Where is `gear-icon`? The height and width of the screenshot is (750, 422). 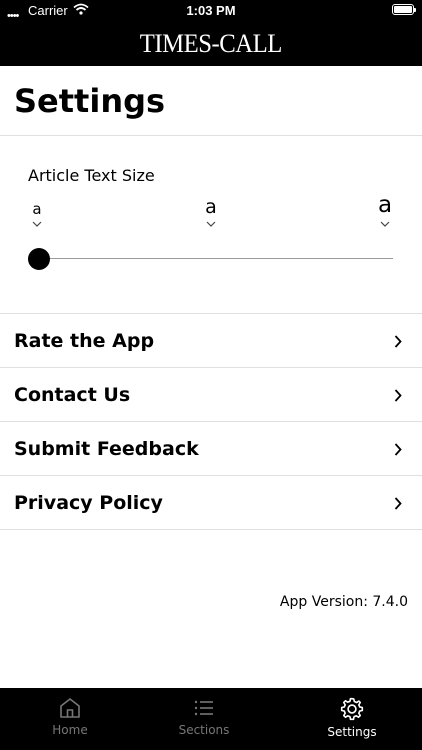 gear-icon is located at coordinates (352, 709).